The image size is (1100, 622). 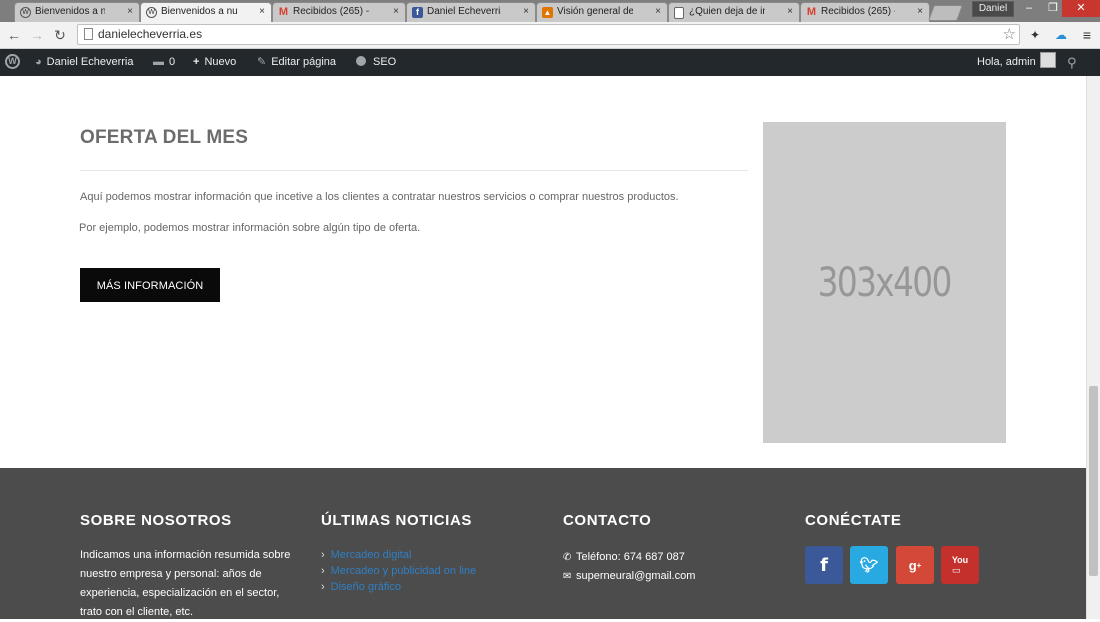 What do you see at coordinates (90, 62) in the screenshot?
I see `site-name: Daniel Echeverria` at bounding box center [90, 62].